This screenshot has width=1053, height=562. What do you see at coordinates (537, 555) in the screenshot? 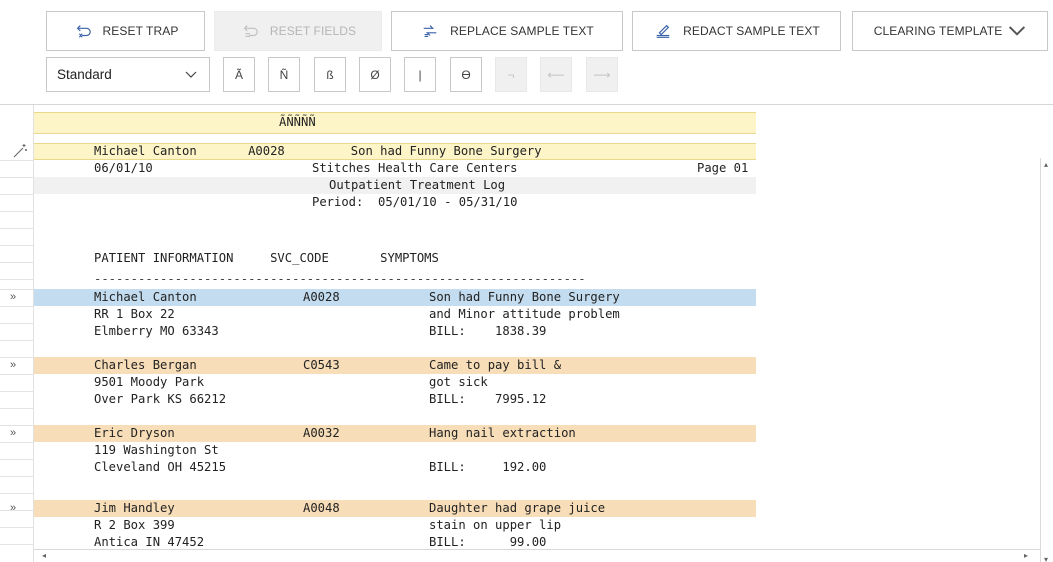
I see `horizontal-scrollbar: ◂ ▸` at bounding box center [537, 555].